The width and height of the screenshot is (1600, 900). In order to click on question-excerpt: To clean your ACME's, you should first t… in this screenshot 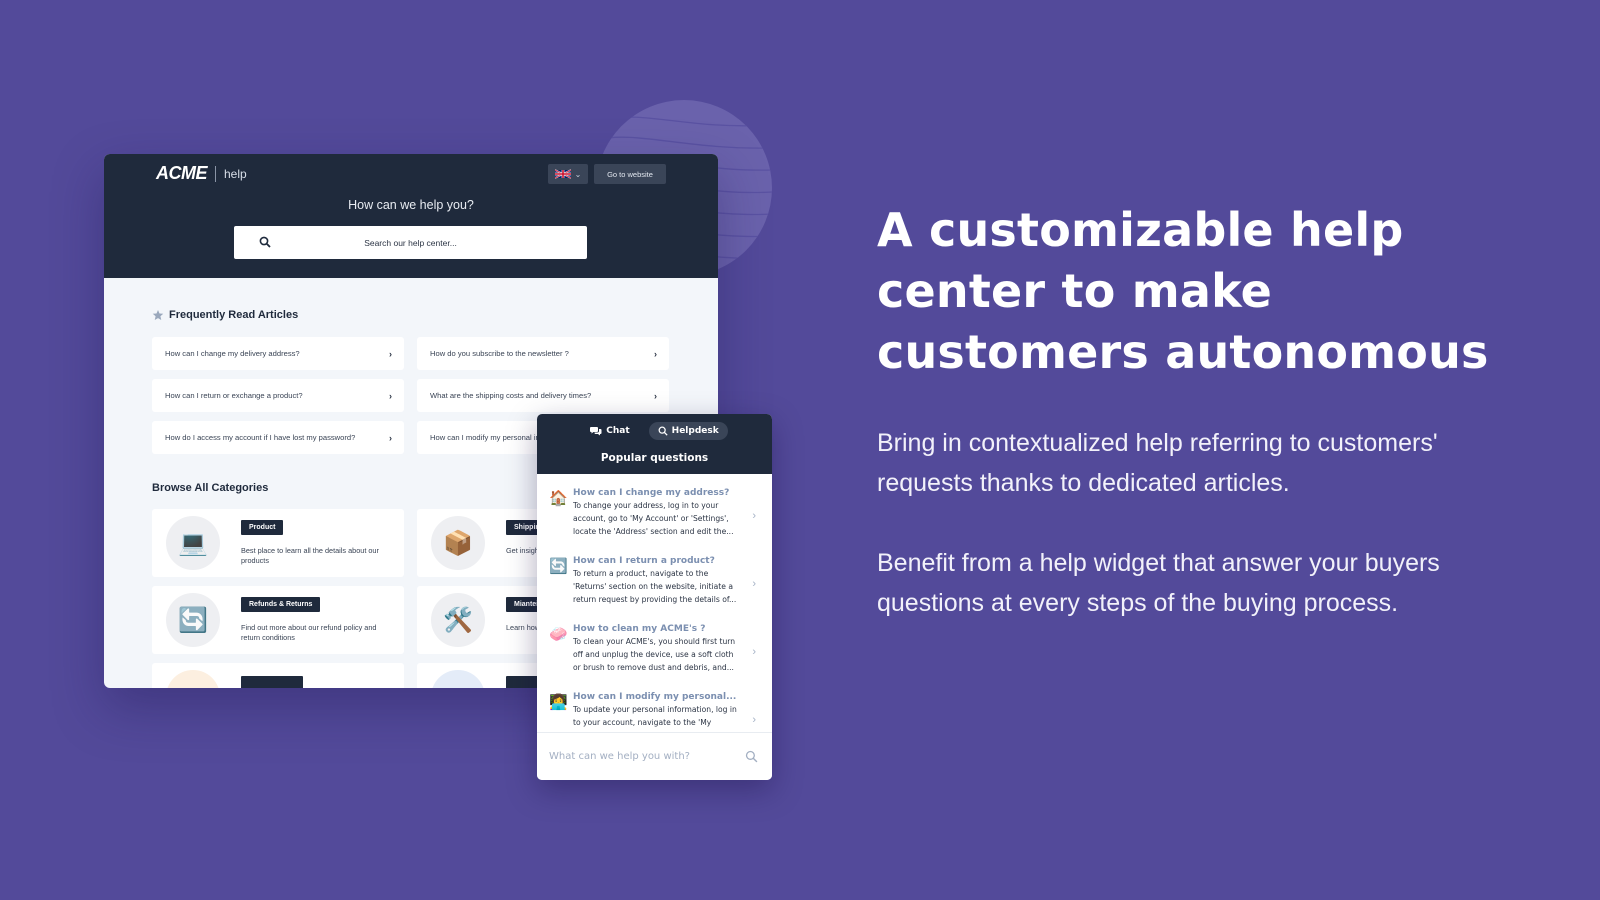, I will do `click(654, 654)`.